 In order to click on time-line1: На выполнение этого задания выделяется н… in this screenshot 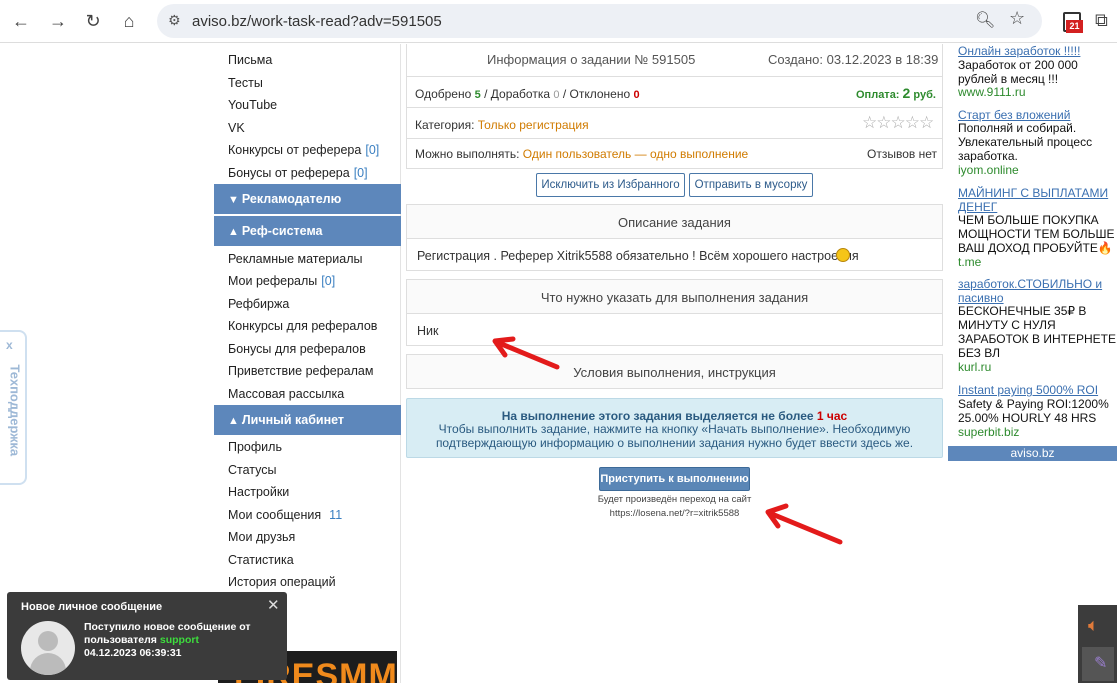, I will do `click(674, 416)`.